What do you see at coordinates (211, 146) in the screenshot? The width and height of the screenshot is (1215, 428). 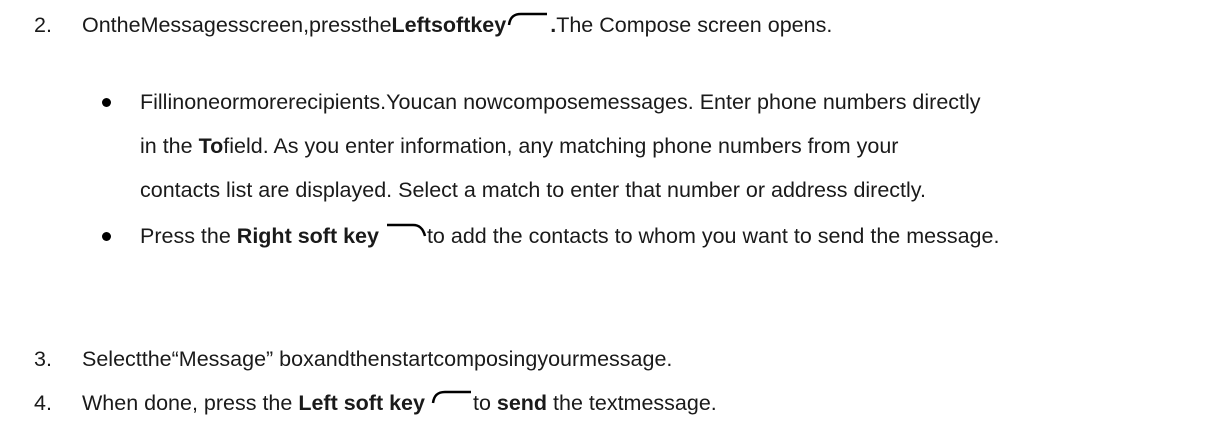 I see `to-field-label: To` at bounding box center [211, 146].